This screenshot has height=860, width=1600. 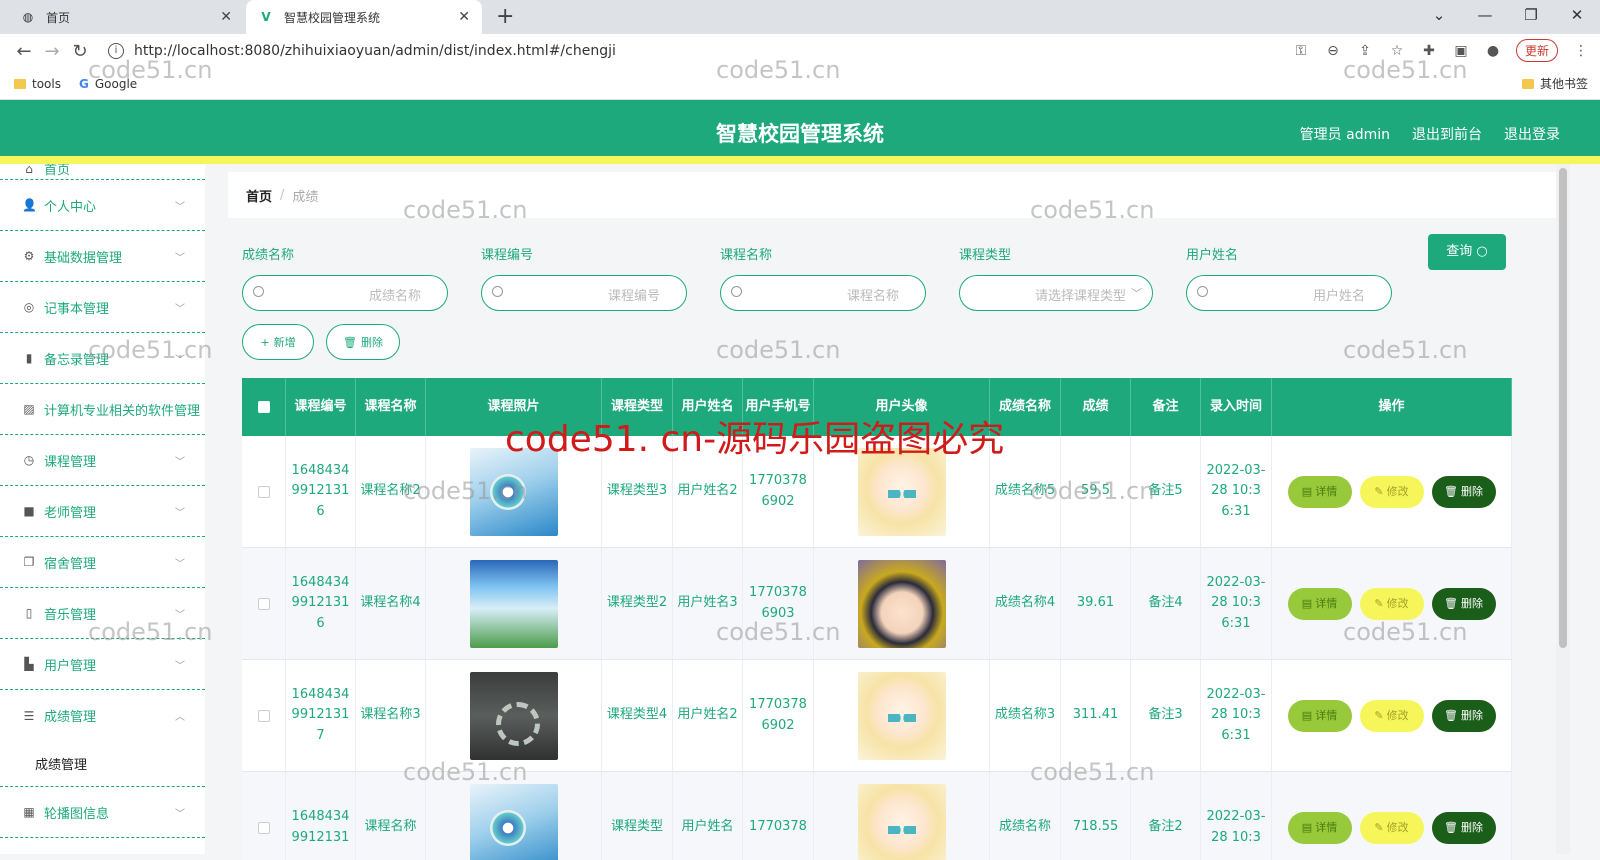 I want to click on tab-title: 智慧校园管理系统, so click(x=332, y=17).